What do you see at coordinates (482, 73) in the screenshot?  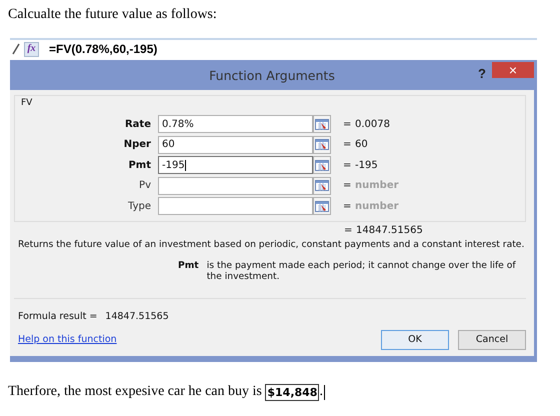 I see `help-button: ?` at bounding box center [482, 73].